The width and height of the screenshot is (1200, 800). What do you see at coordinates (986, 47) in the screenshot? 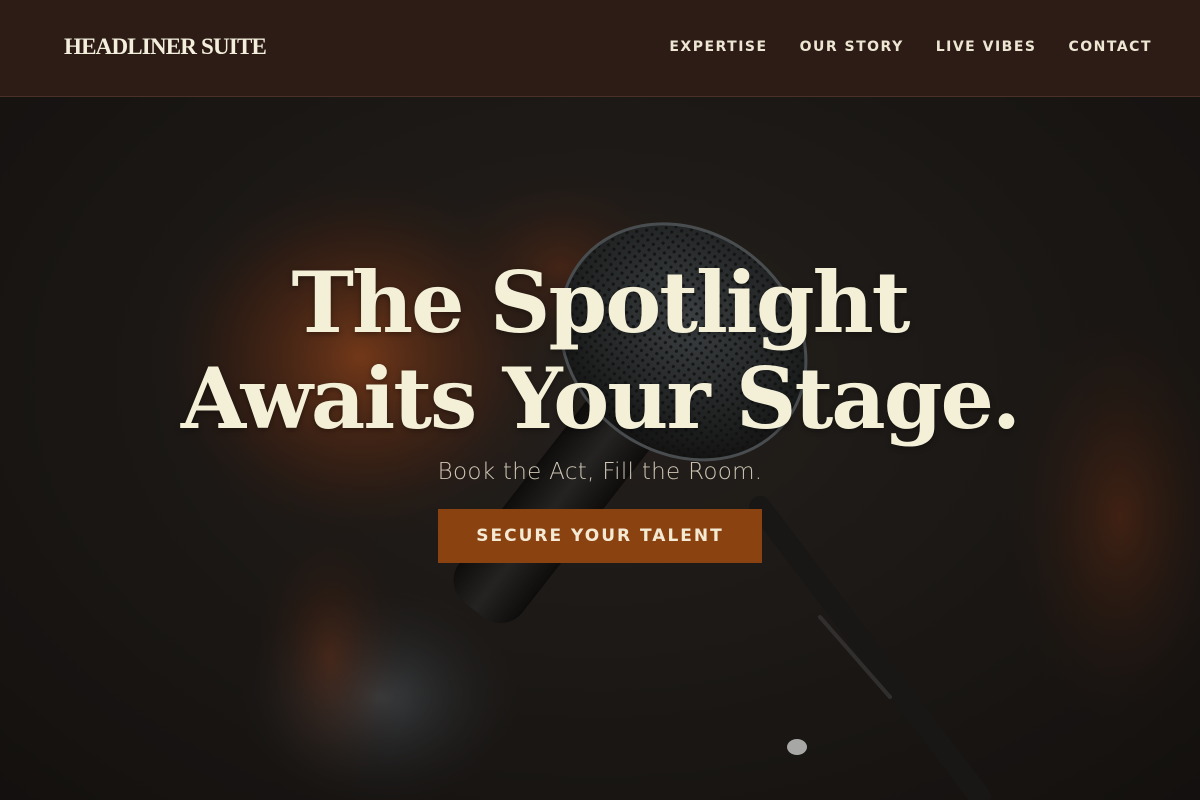
I see `nav-link-live-vibes: LIVE VIBES` at bounding box center [986, 47].